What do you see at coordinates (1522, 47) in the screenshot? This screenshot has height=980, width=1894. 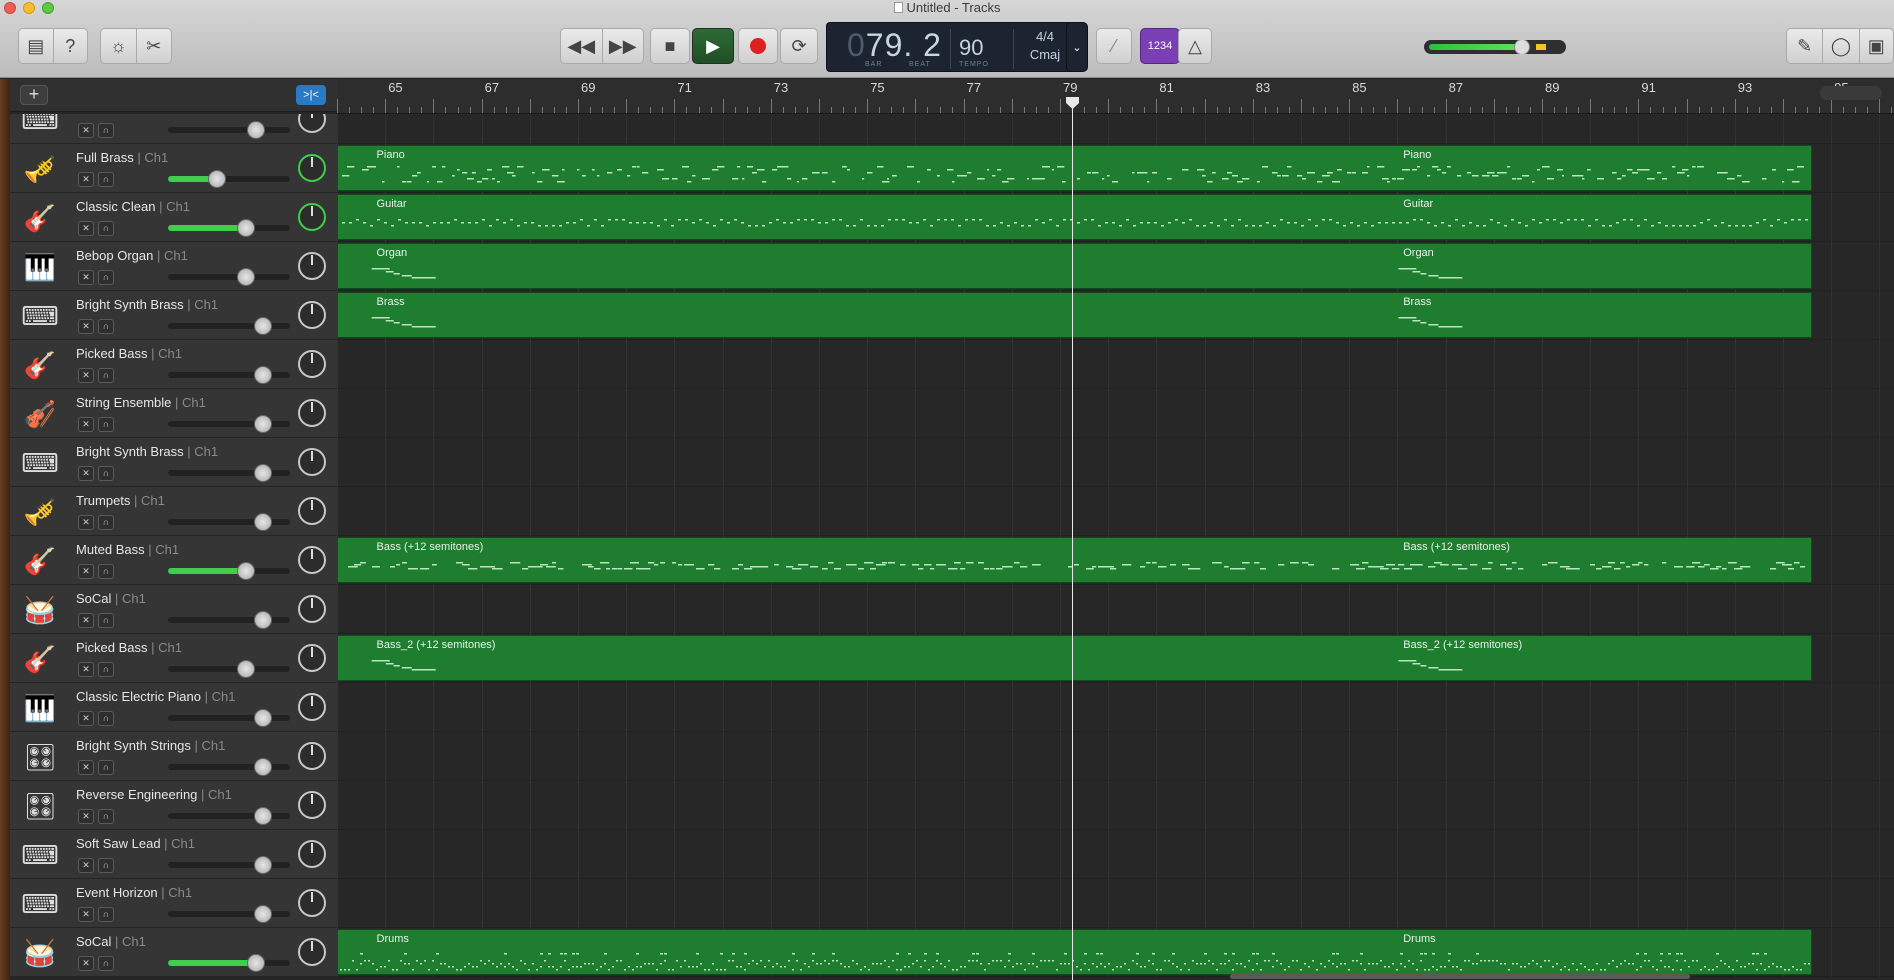 I see `master-volume-knob` at bounding box center [1522, 47].